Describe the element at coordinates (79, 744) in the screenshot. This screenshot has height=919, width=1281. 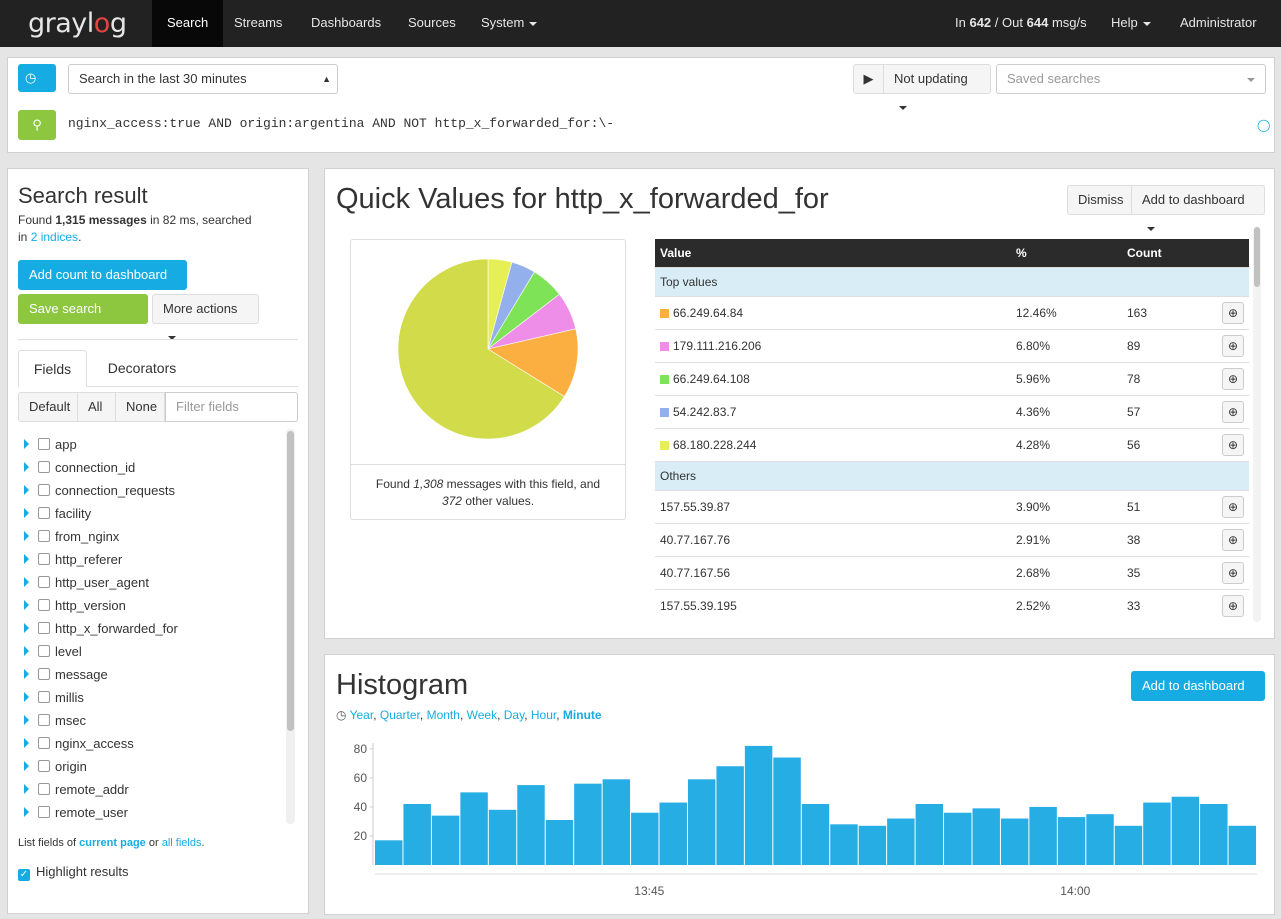
I see `field-item: nginx_access` at that location.